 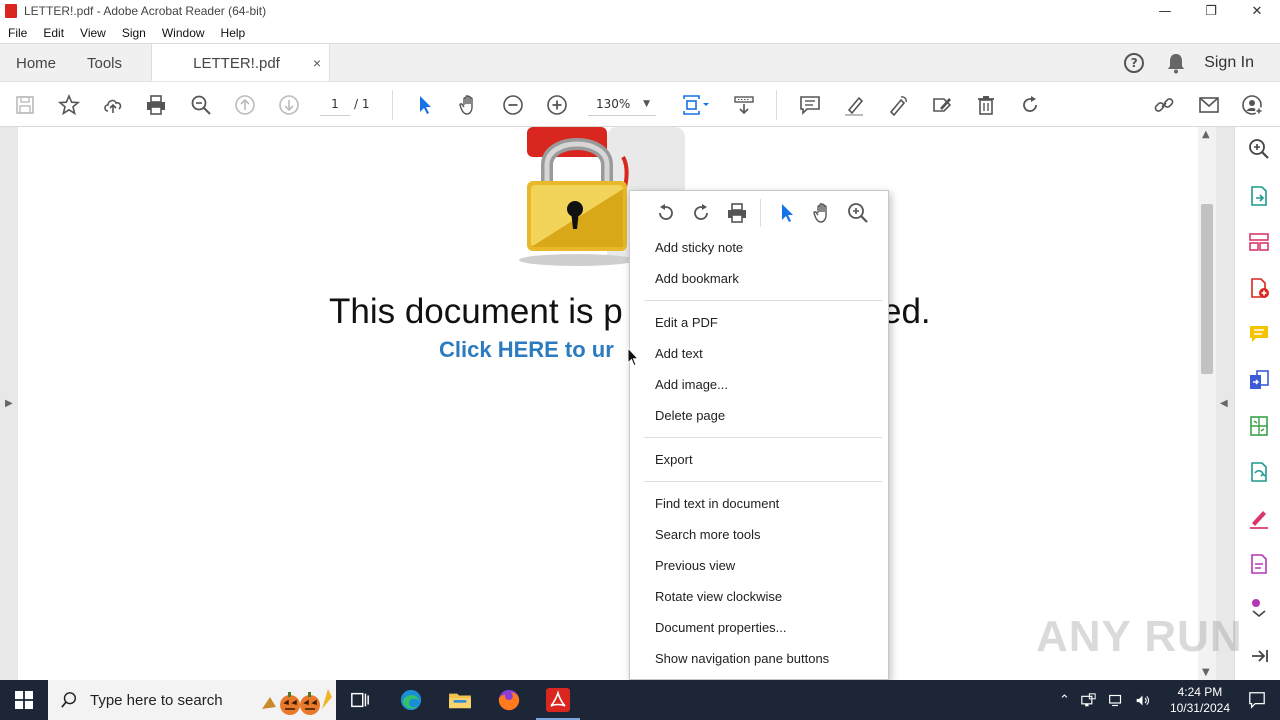 I want to click on scrollbar-thumb, so click(x=1207, y=289).